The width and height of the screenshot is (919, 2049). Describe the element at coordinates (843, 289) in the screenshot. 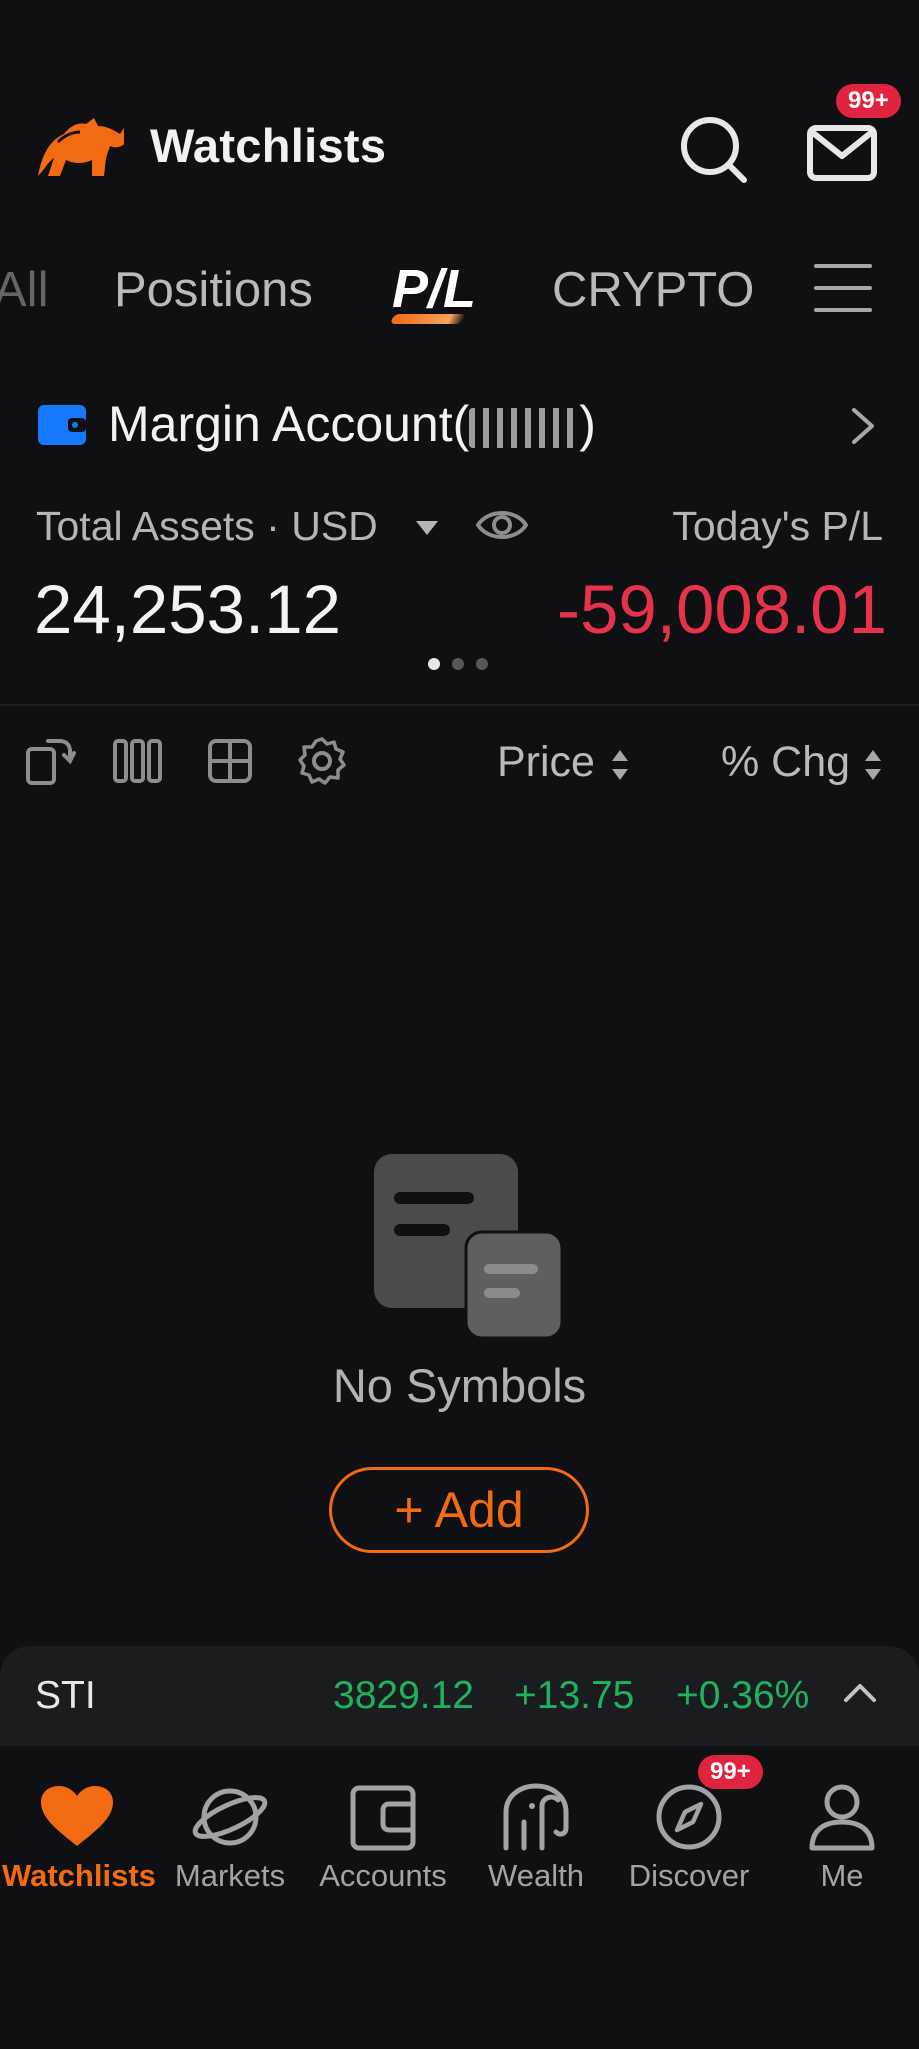

I see `tabs-menu-button` at that location.